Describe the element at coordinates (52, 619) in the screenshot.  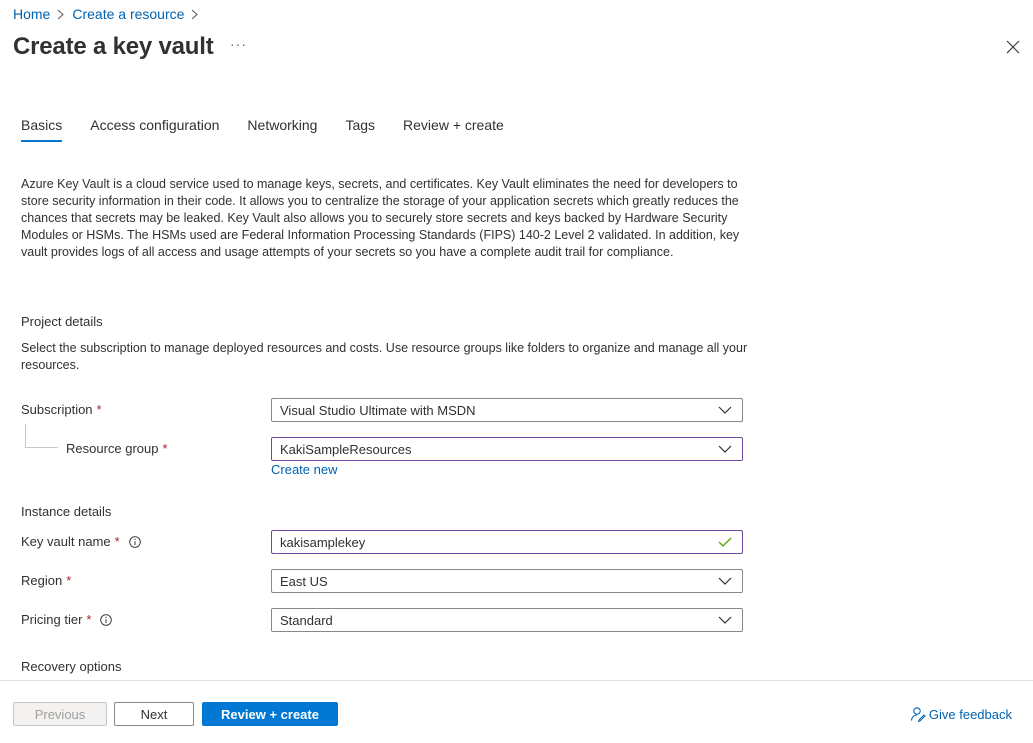
I see `pricing-tier-label-text: Pricing tier` at that location.